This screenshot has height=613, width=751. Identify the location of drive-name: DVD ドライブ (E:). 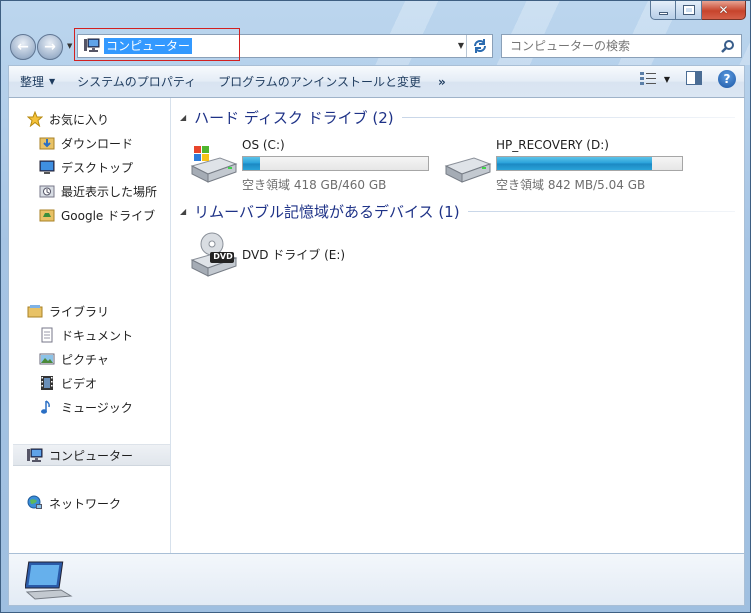
(294, 255).